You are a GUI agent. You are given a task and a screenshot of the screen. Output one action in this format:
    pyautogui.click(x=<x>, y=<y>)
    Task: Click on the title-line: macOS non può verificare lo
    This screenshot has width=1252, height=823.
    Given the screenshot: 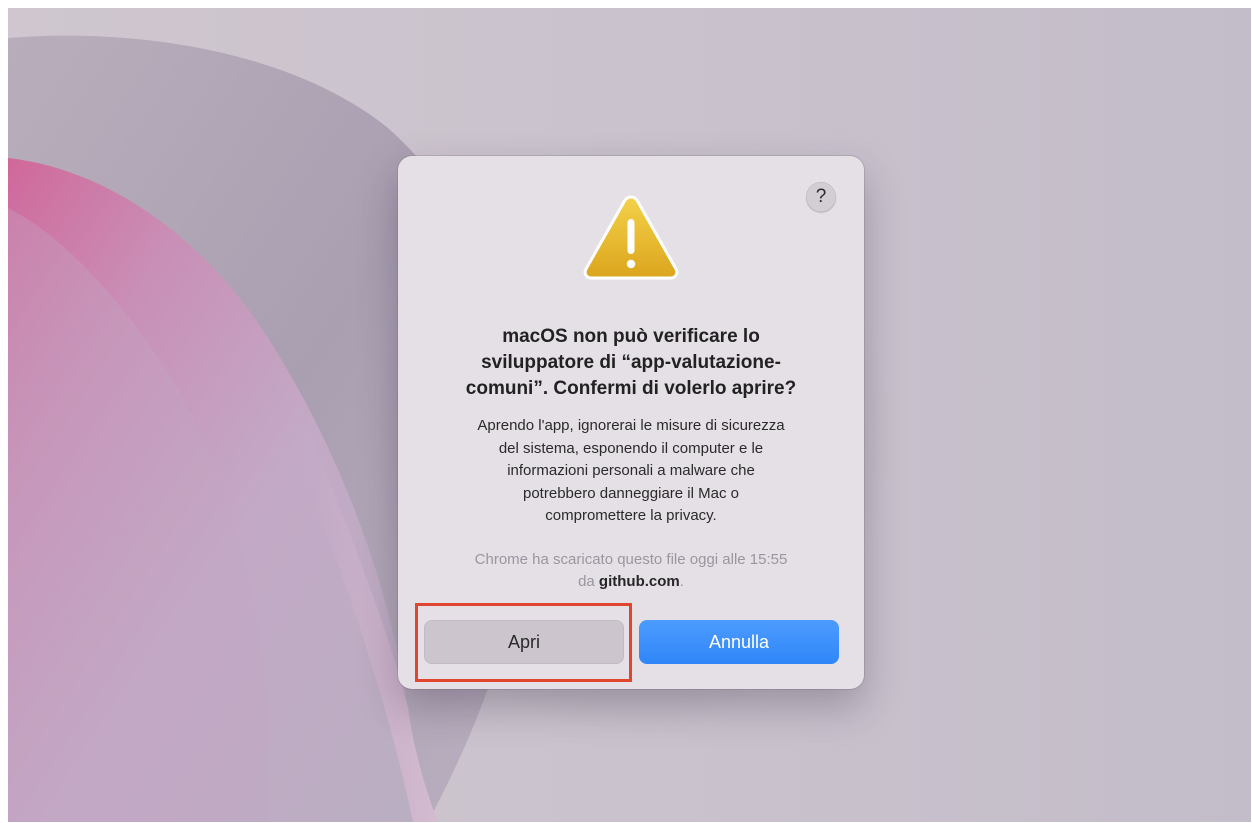 What is the action you would take?
    pyautogui.click(x=631, y=336)
    